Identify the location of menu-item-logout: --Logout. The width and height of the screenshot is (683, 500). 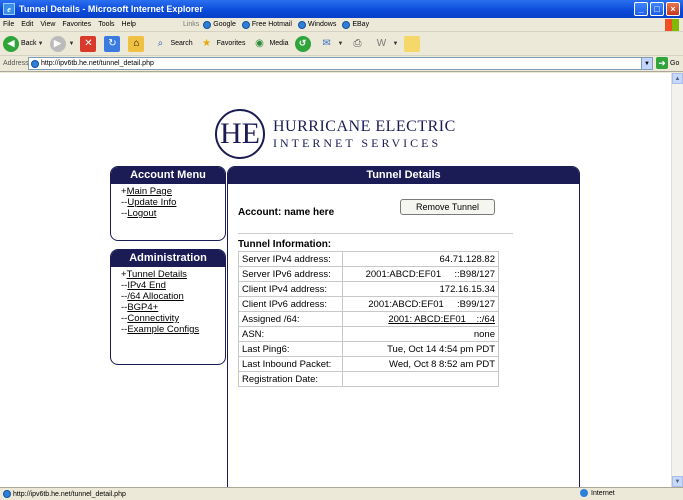
(139, 213).